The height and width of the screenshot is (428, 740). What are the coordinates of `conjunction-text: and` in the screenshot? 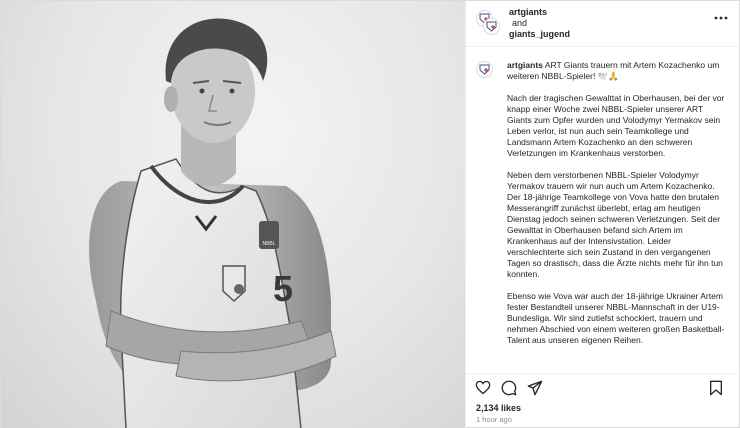 It's located at (520, 23).